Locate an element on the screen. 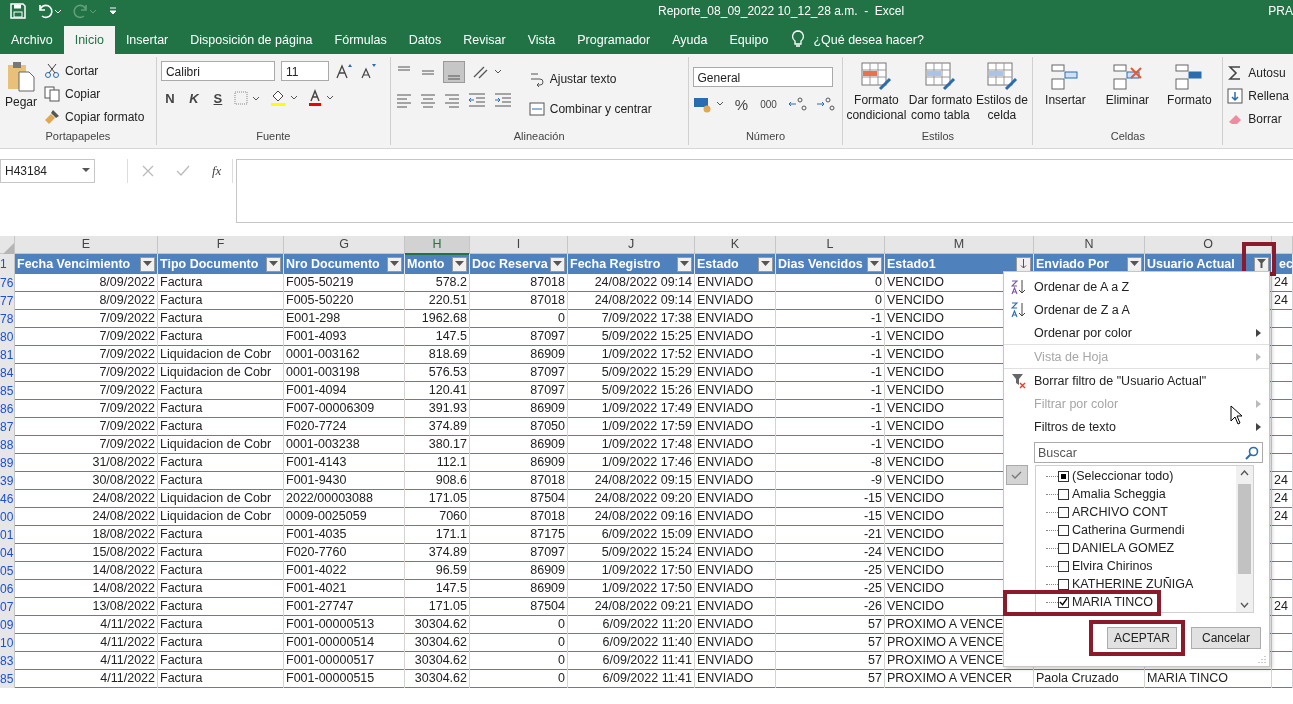 Image resolution: width=1293 pixels, height=704 pixels. format-painter-button: Copiar formato is located at coordinates (94, 117).